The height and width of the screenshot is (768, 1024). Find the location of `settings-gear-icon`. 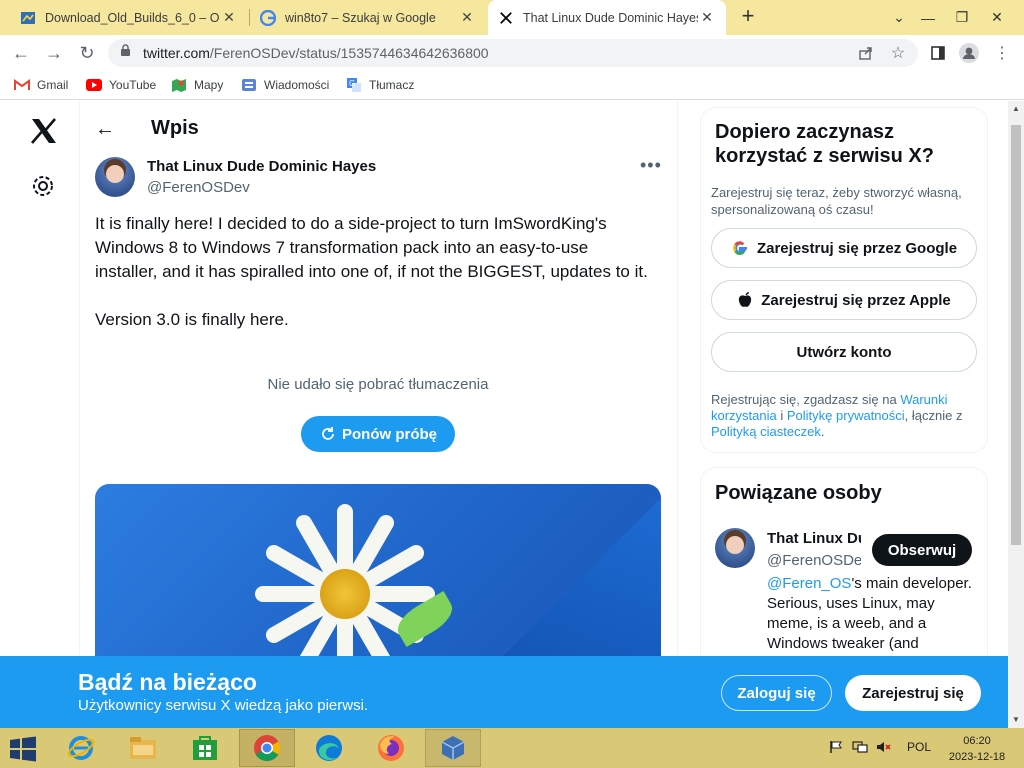

settings-gear-icon is located at coordinates (43, 186).